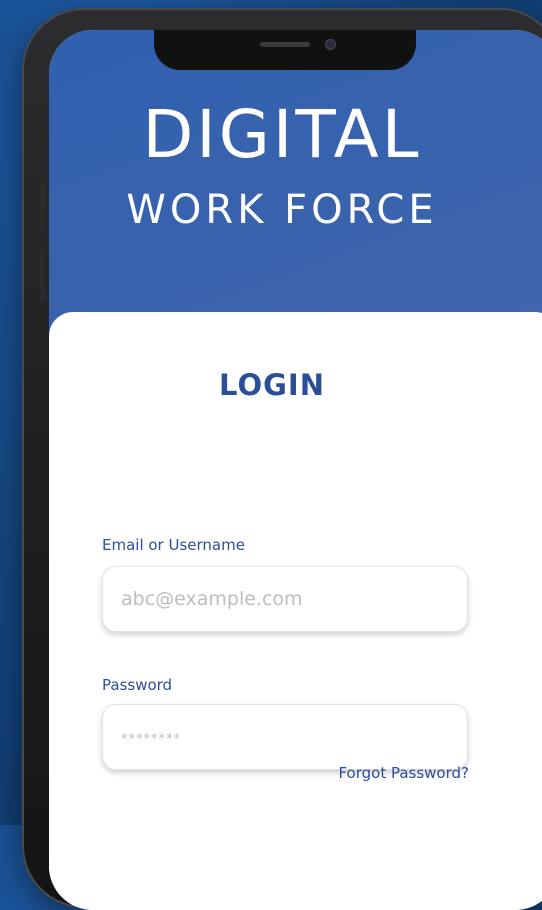 This screenshot has height=910, width=542. Describe the element at coordinates (137, 685) in the screenshot. I see `password-label: Password` at that location.